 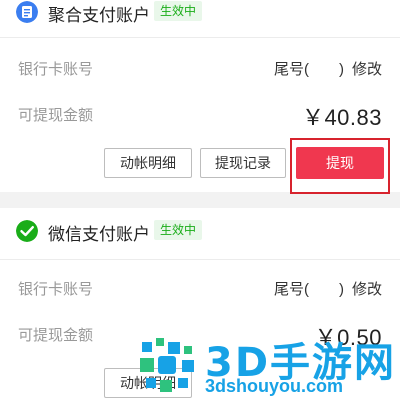 What do you see at coordinates (167, 365) in the screenshot?
I see `watermark-logo-icon` at bounding box center [167, 365].